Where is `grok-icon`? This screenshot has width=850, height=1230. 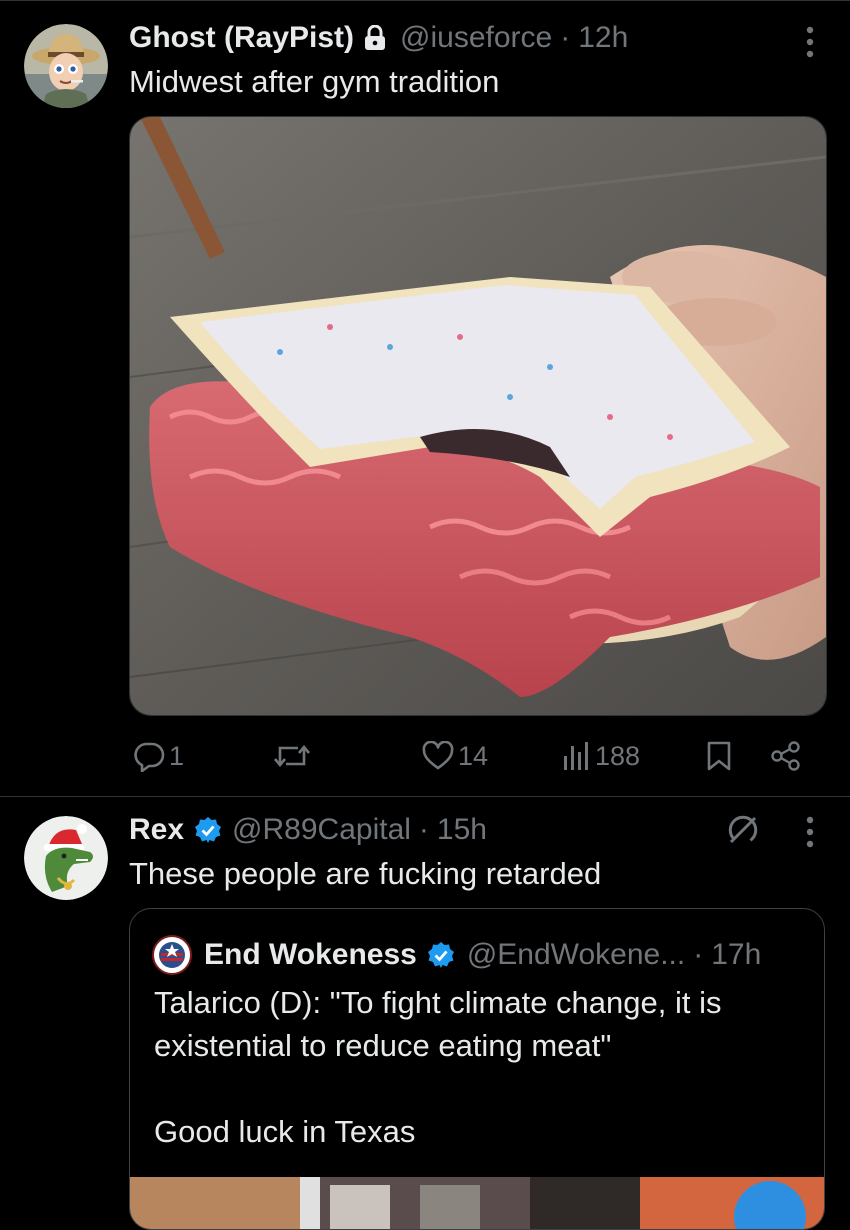 grok-icon is located at coordinates (743, 830).